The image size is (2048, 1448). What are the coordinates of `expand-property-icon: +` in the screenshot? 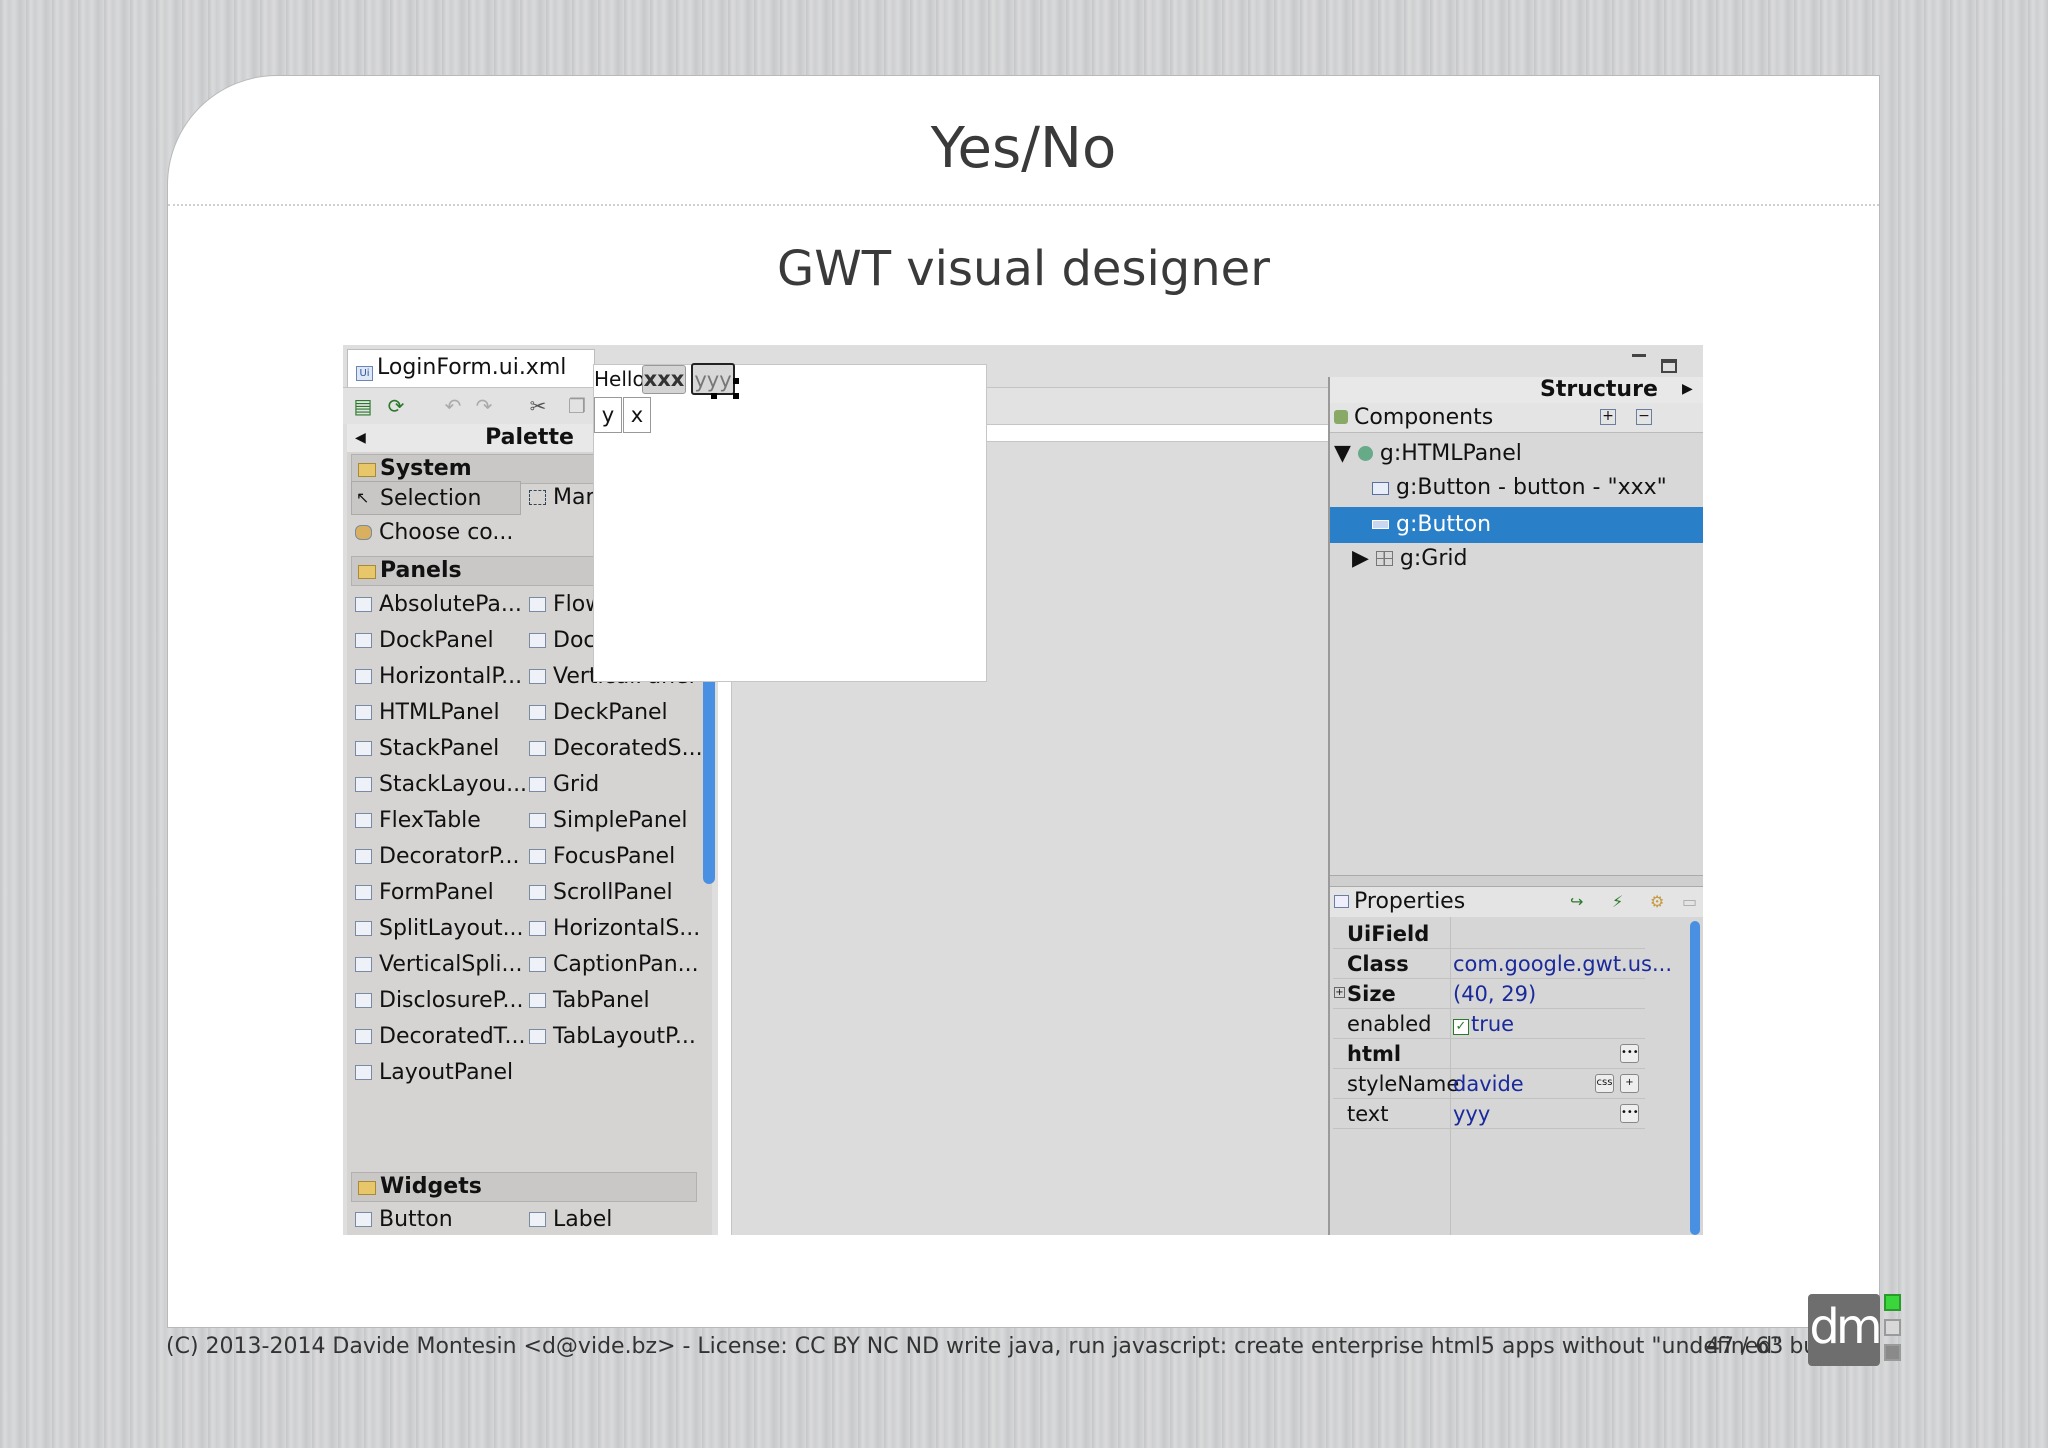 It's located at (1339, 992).